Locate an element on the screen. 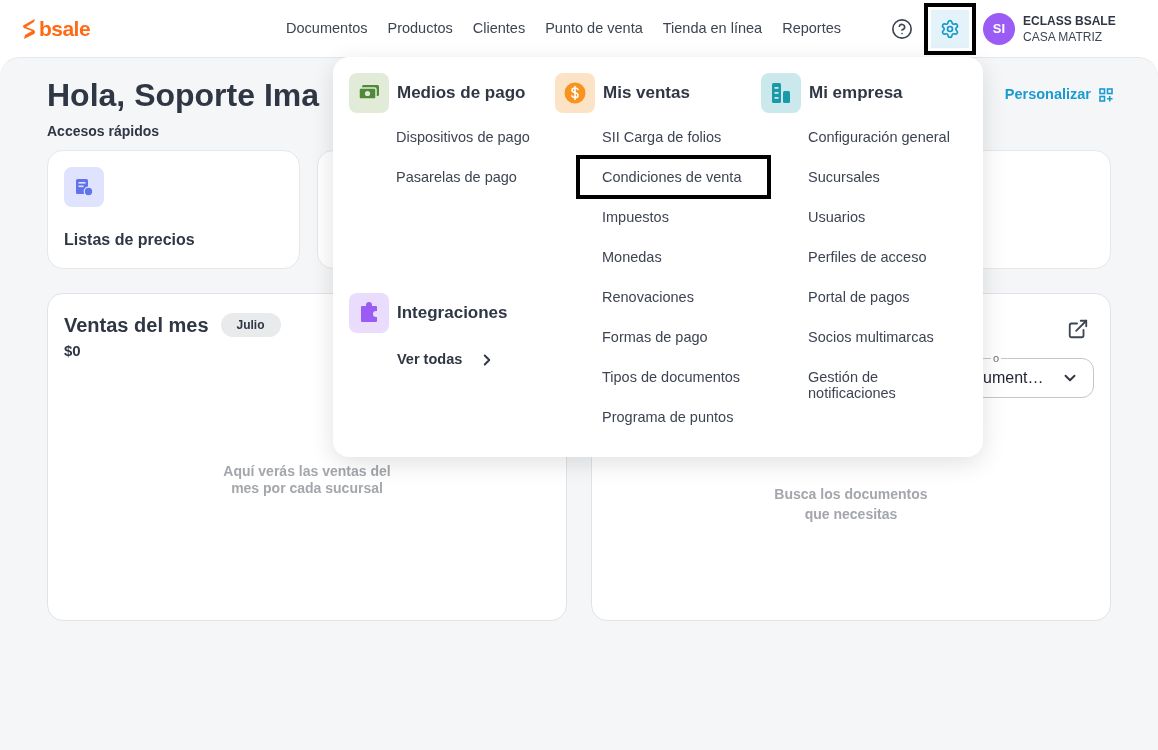 The height and width of the screenshot is (750, 1158). menu-item: Tipos de documentos is located at coordinates (673, 377).